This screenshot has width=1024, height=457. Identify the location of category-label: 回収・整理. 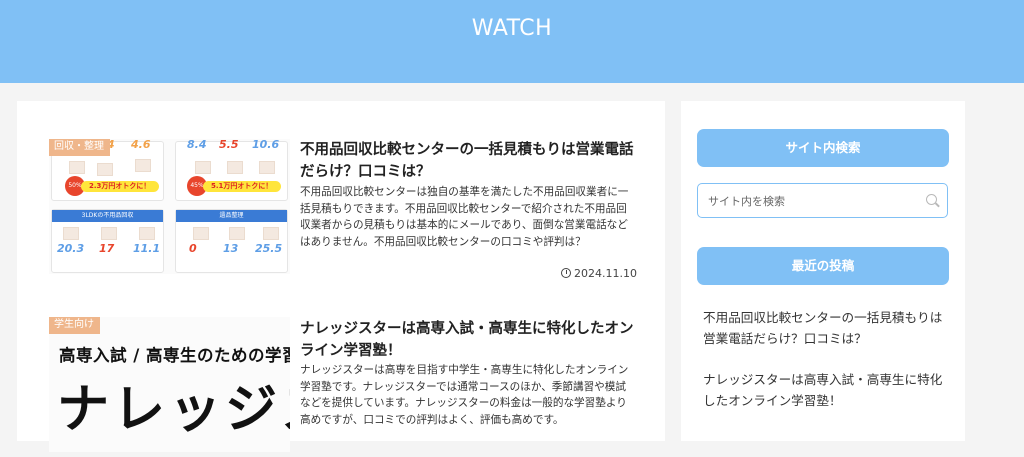
(79, 147).